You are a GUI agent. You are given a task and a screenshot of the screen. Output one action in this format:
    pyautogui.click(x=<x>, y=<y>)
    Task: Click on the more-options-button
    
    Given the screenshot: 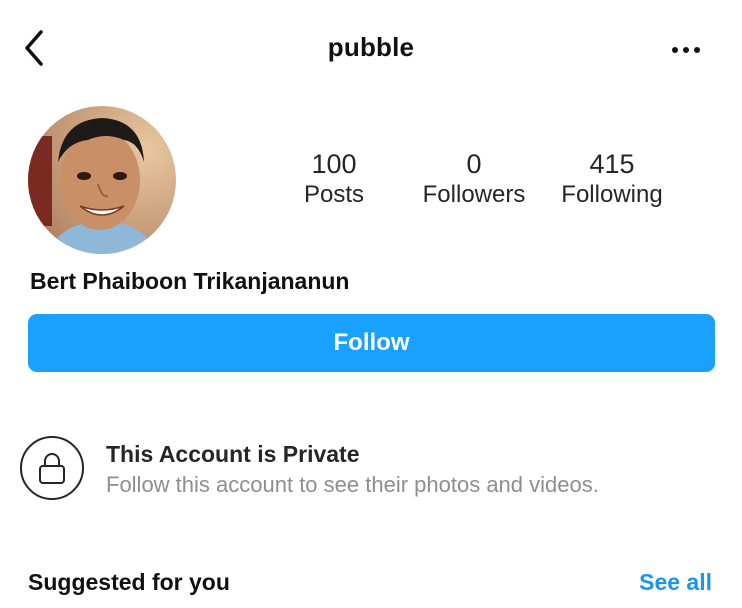 What is the action you would take?
    pyautogui.click(x=686, y=50)
    